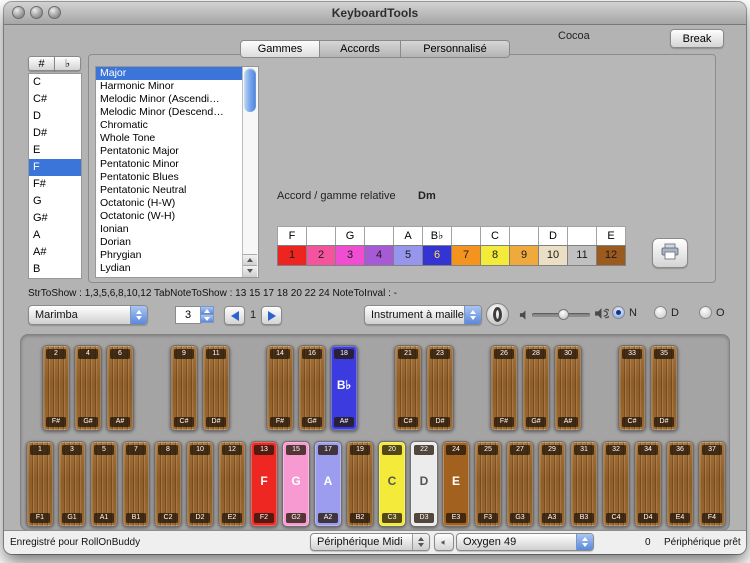  What do you see at coordinates (712, 484) in the screenshot?
I see `keyboard-bar-f4: 37 F4` at bounding box center [712, 484].